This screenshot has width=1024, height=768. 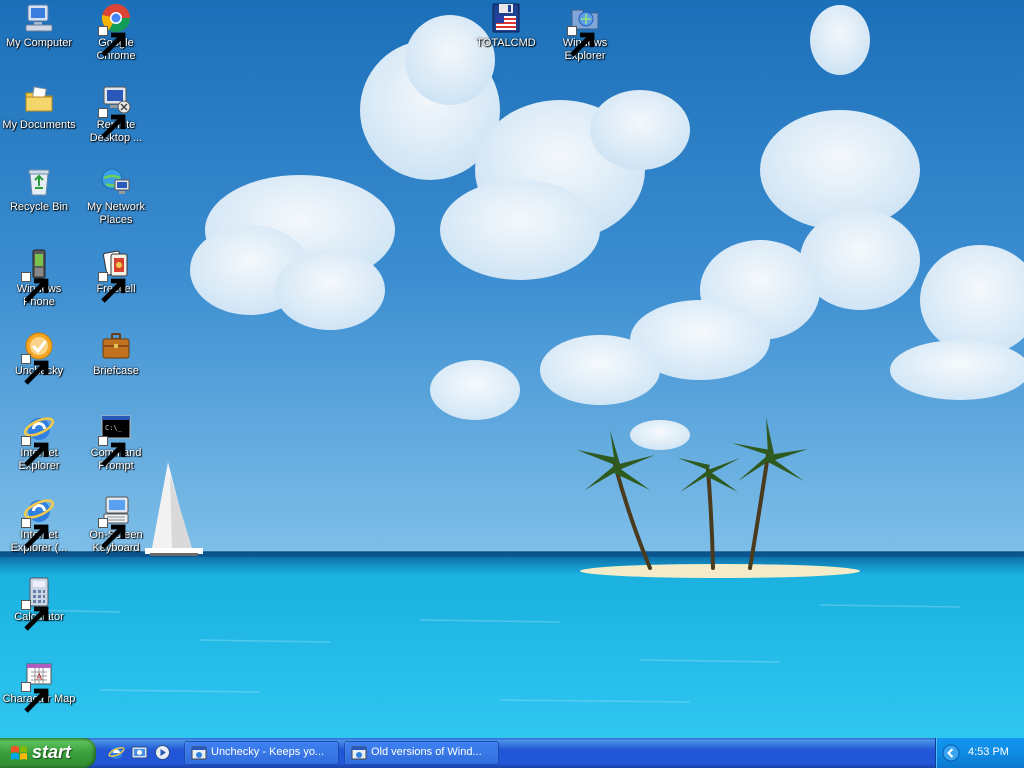 I want to click on chevron-left-icon, so click(x=951, y=753).